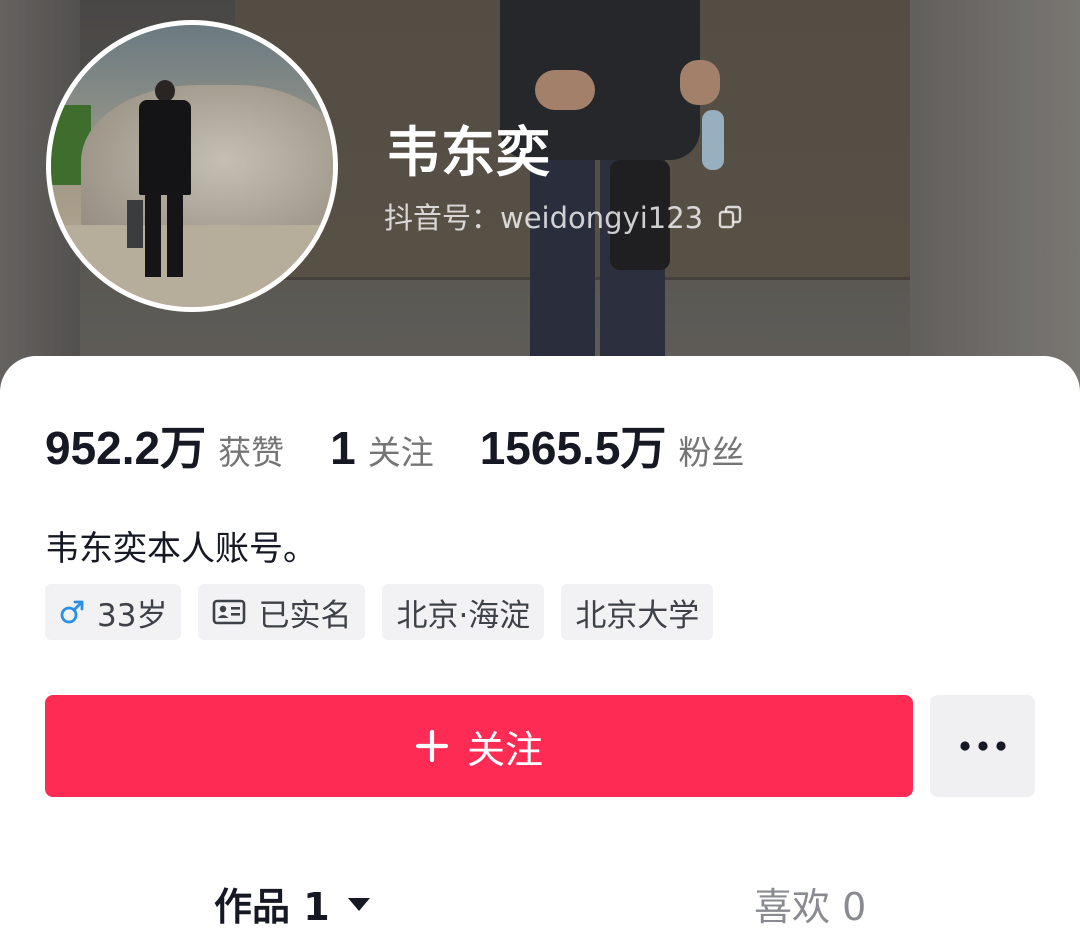  What do you see at coordinates (504, 749) in the screenshot?
I see `follow-button-label: 关注` at bounding box center [504, 749].